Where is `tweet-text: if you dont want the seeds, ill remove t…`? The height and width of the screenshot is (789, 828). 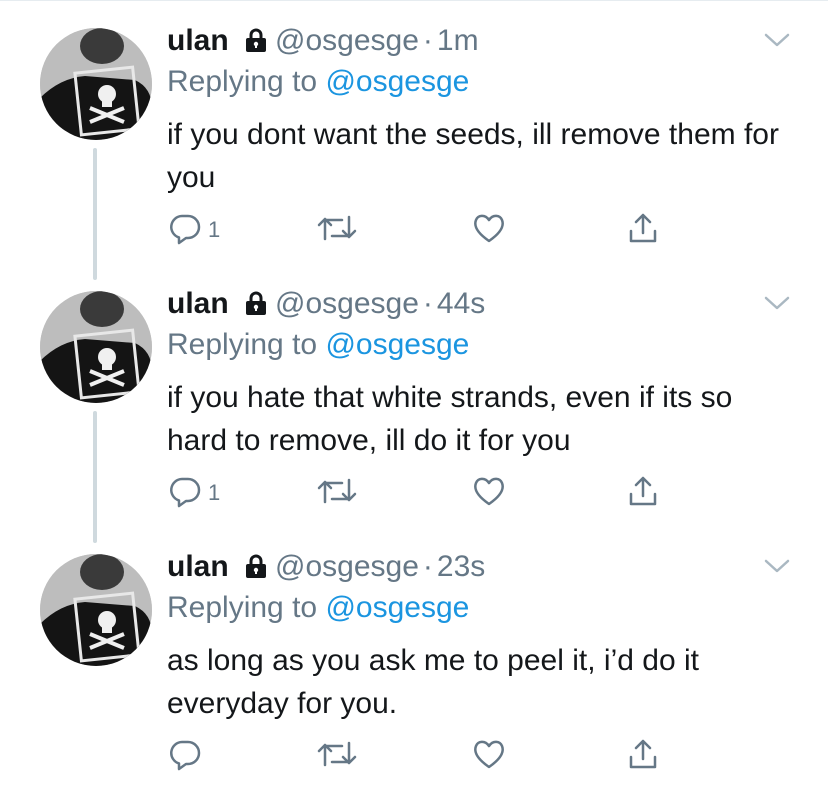
tweet-text: if you dont want the seeds, ill remove t… is located at coordinates (473, 156).